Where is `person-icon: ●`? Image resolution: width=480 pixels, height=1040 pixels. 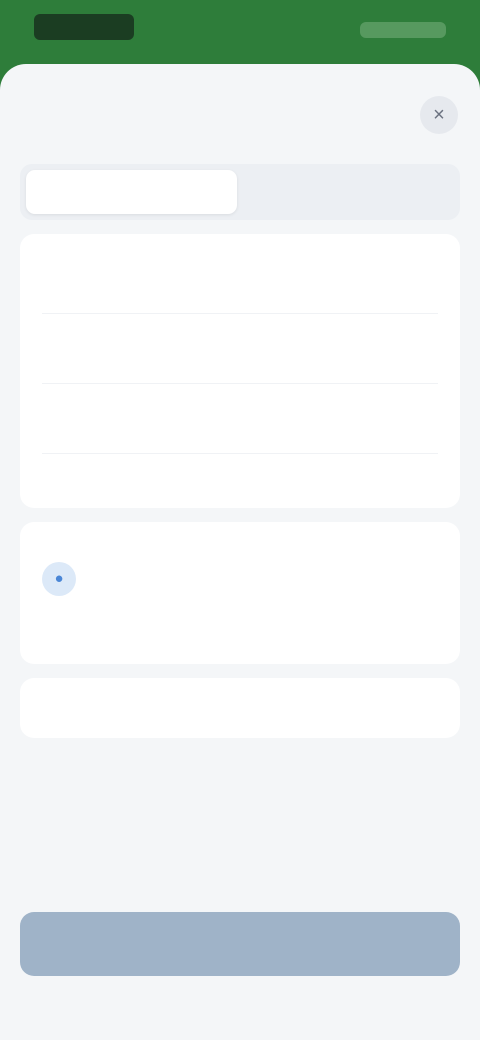
person-icon: ● is located at coordinates (59, 579).